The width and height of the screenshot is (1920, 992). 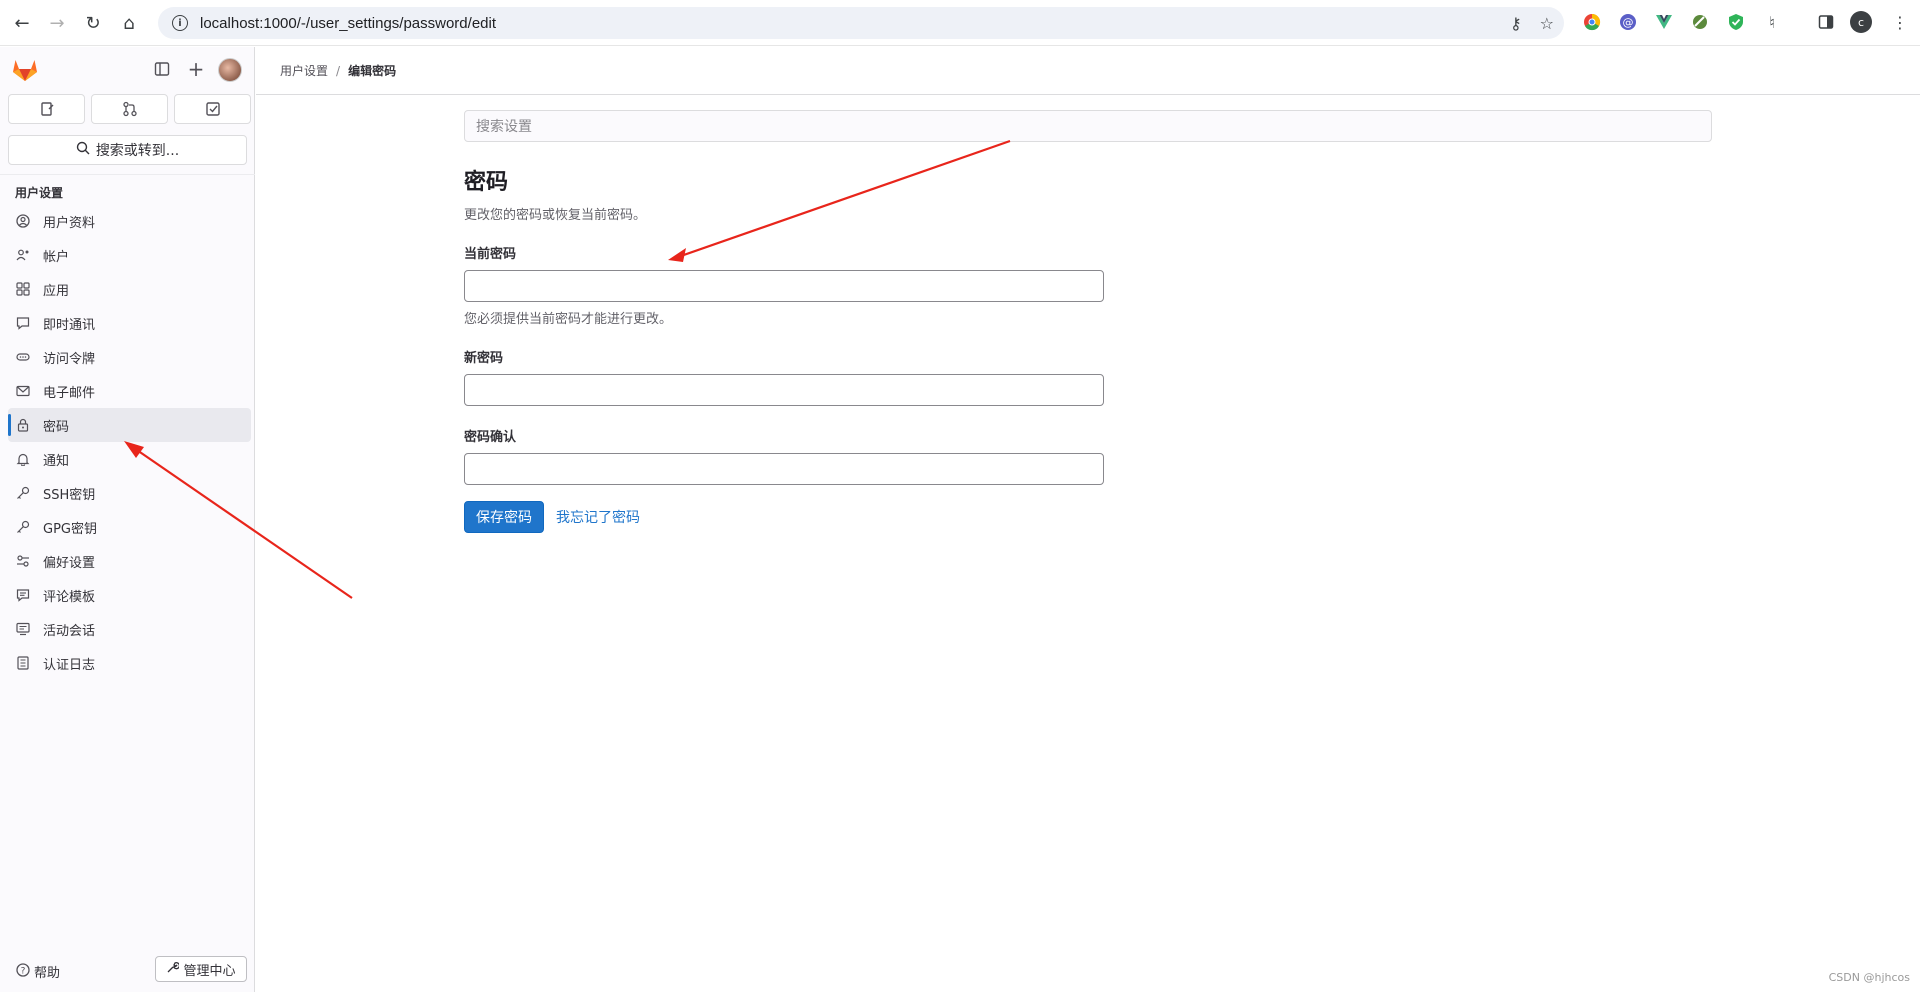 What do you see at coordinates (23, 561) in the screenshot?
I see `preferences-icon` at bounding box center [23, 561].